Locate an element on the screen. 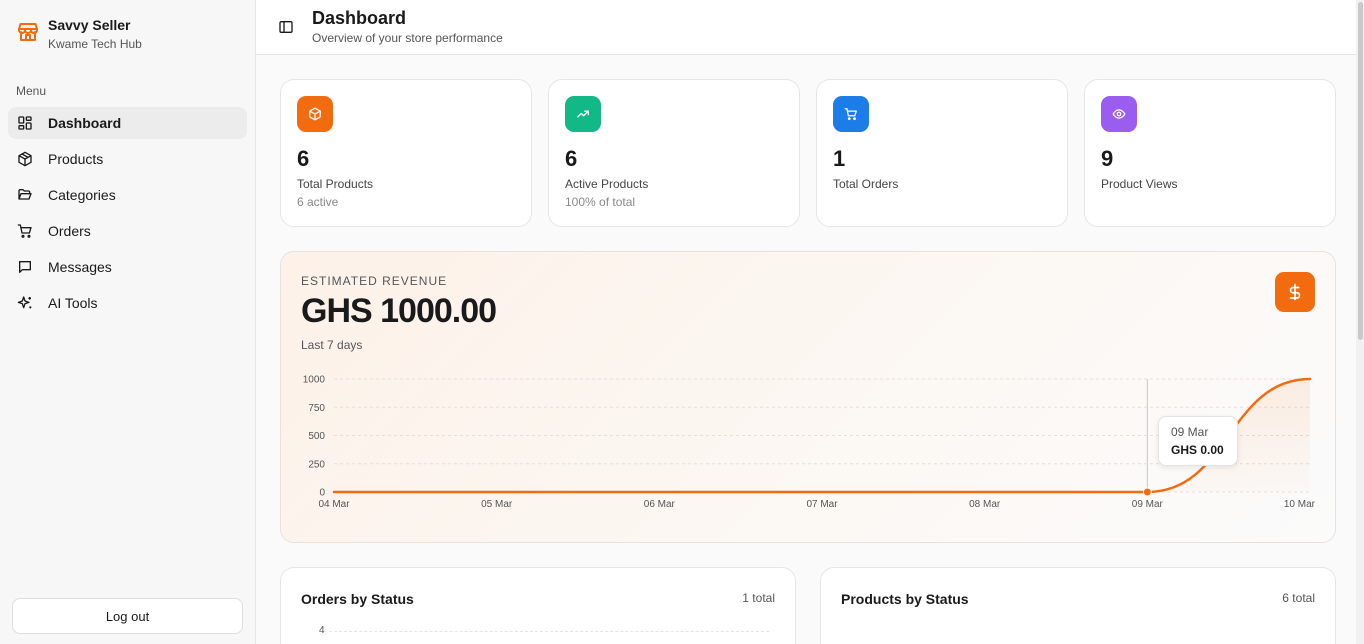  x-axis-tick: 04 Mar is located at coordinates (334, 504).